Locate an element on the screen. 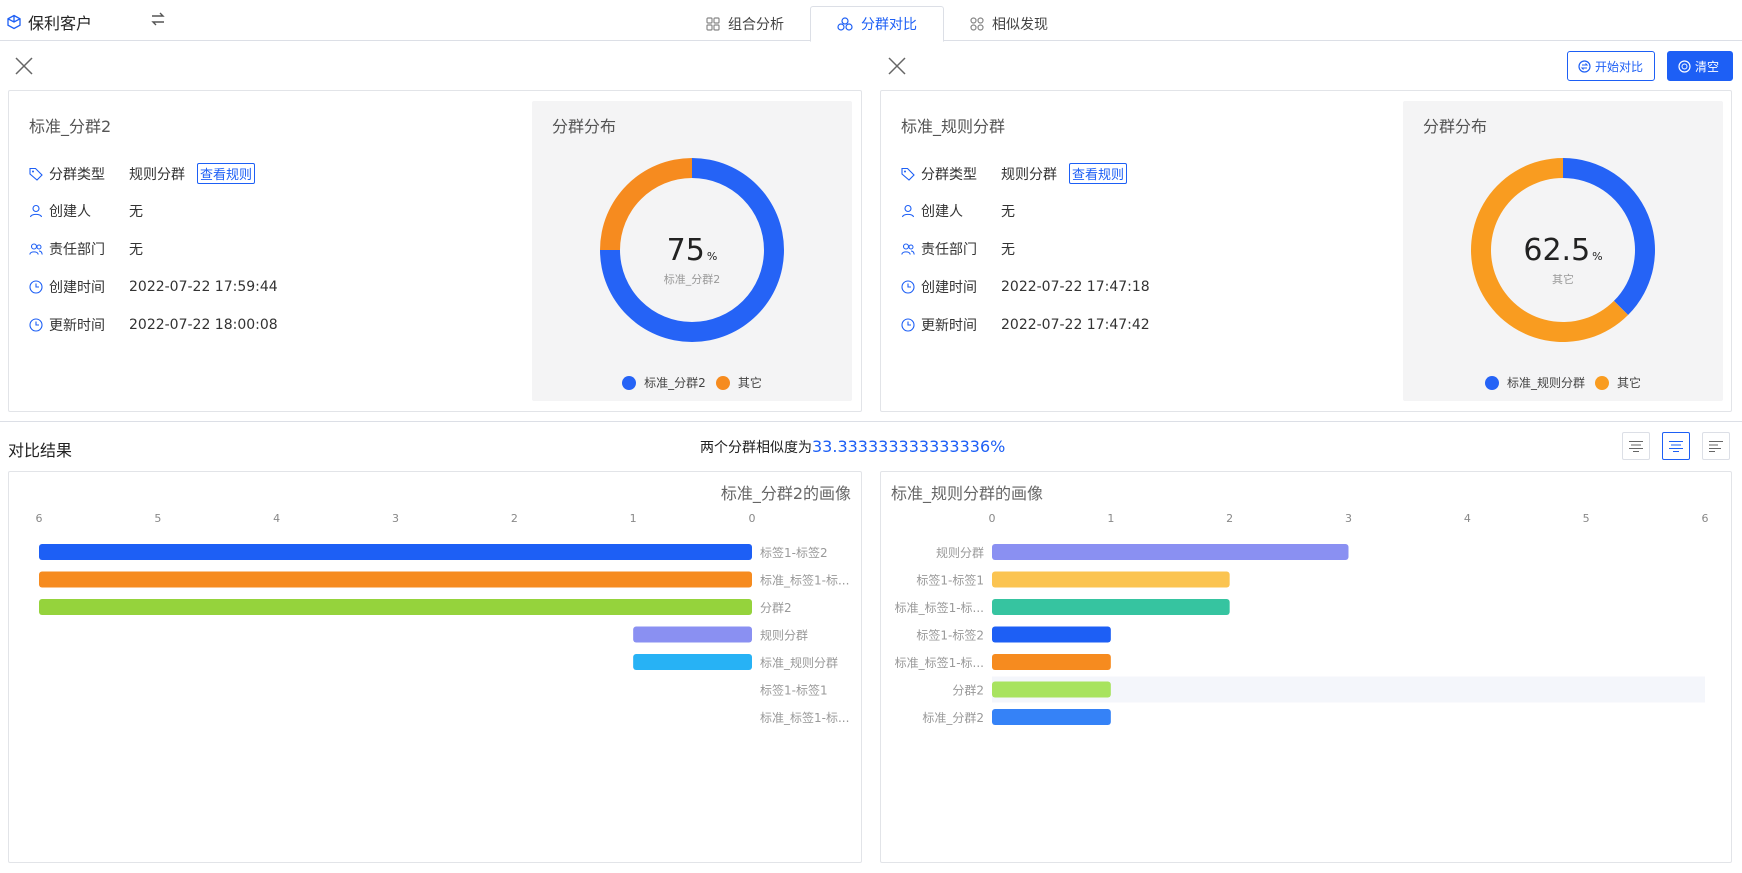 The height and width of the screenshot is (873, 1742). donut-center-value: 75% is located at coordinates (692, 250).